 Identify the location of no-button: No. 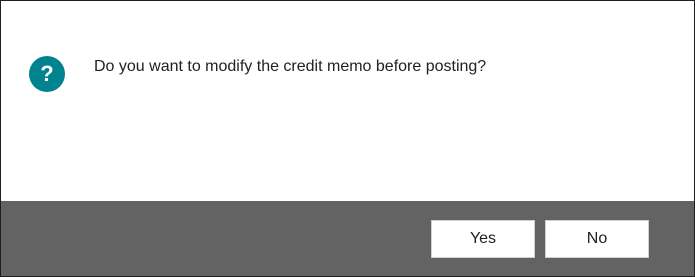
(597, 239).